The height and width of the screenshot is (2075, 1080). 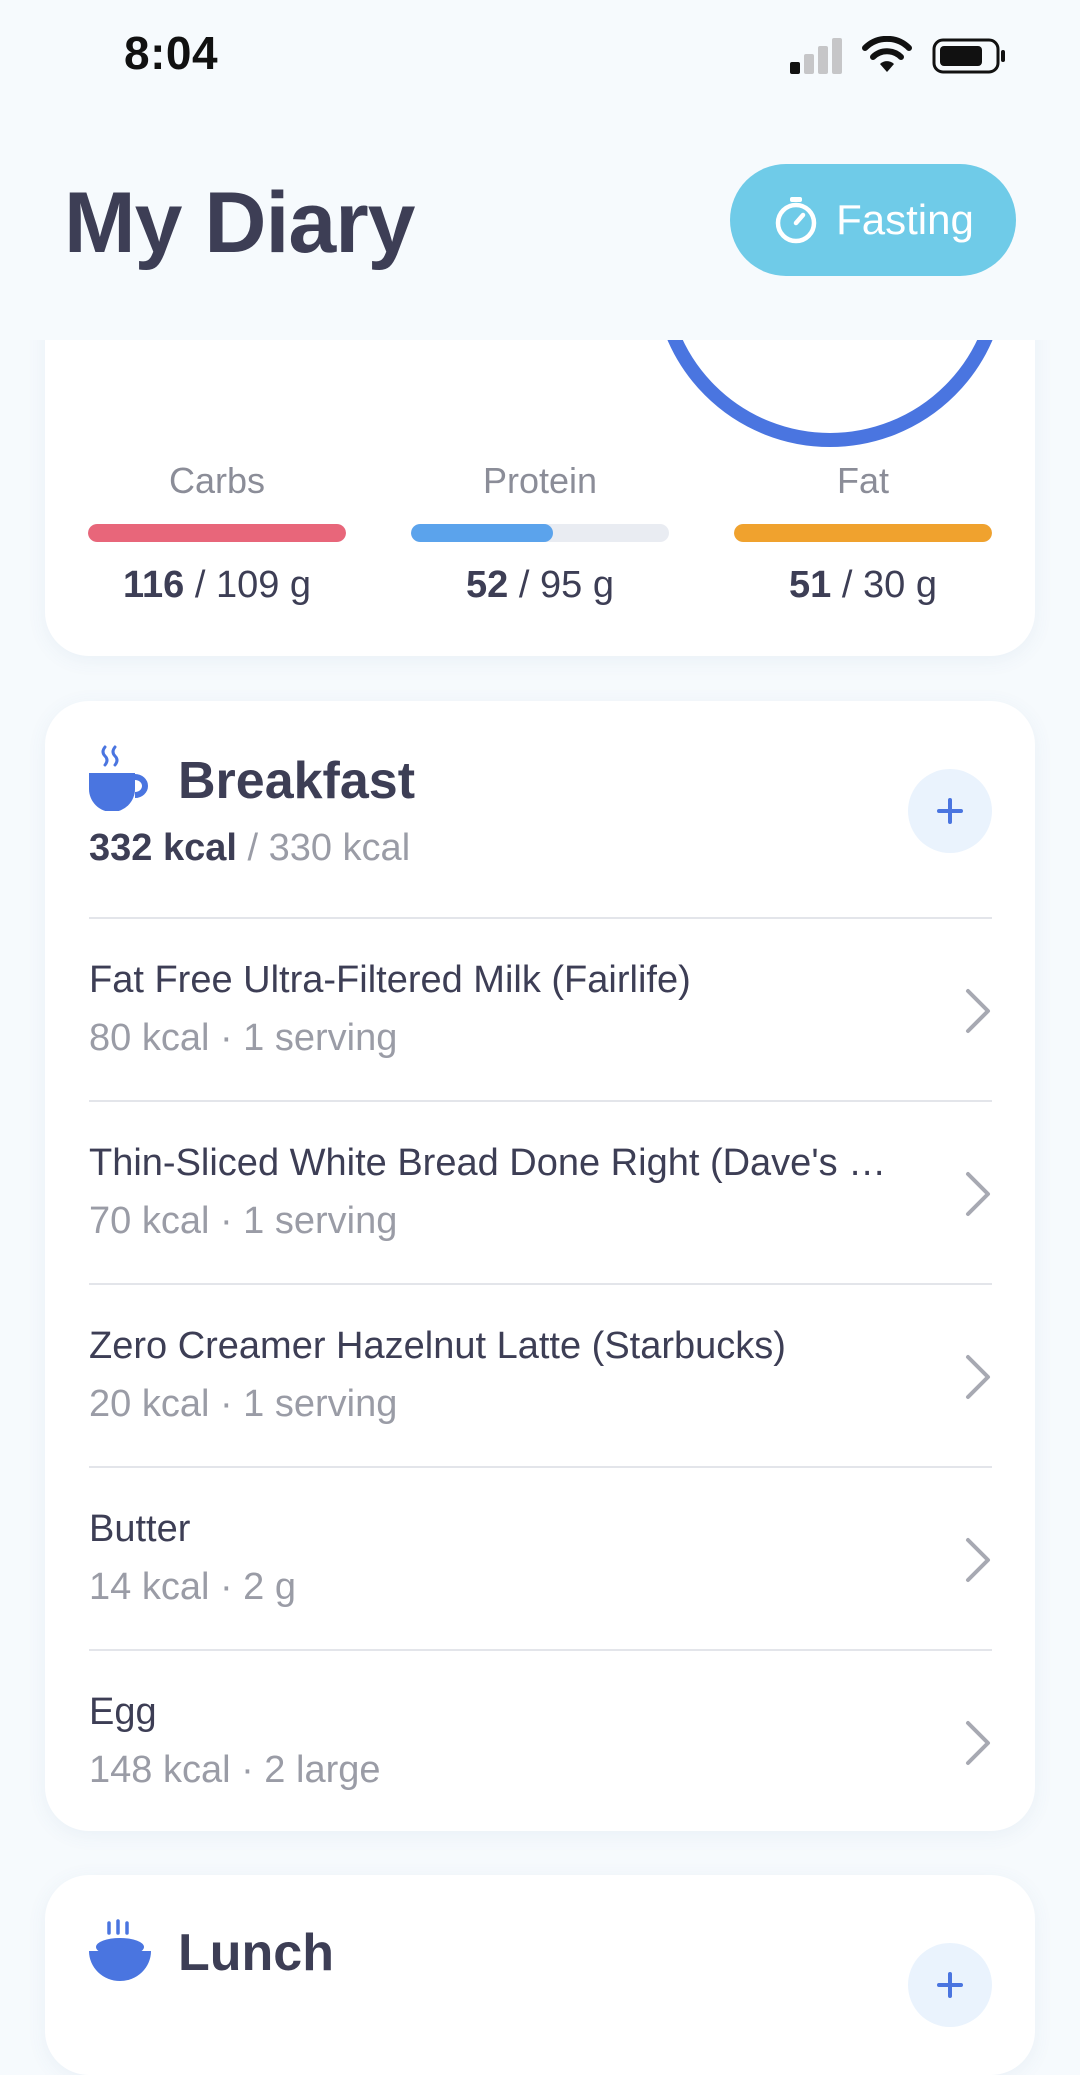 I want to click on macro-protein: Protein 52 / 95 g, so click(x=540, y=533).